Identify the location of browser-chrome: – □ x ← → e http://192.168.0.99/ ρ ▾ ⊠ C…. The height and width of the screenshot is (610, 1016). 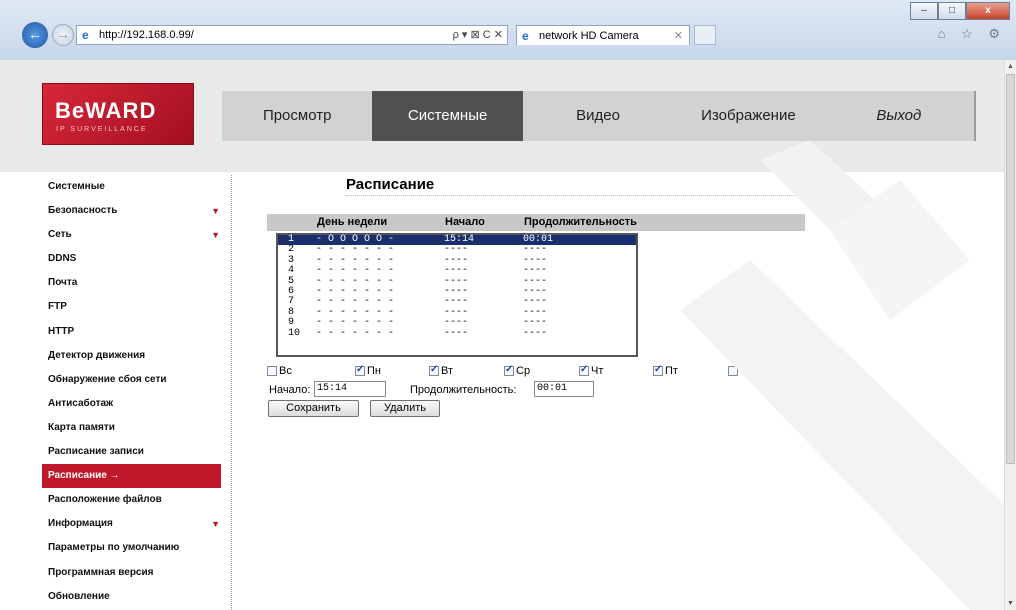
(508, 30).